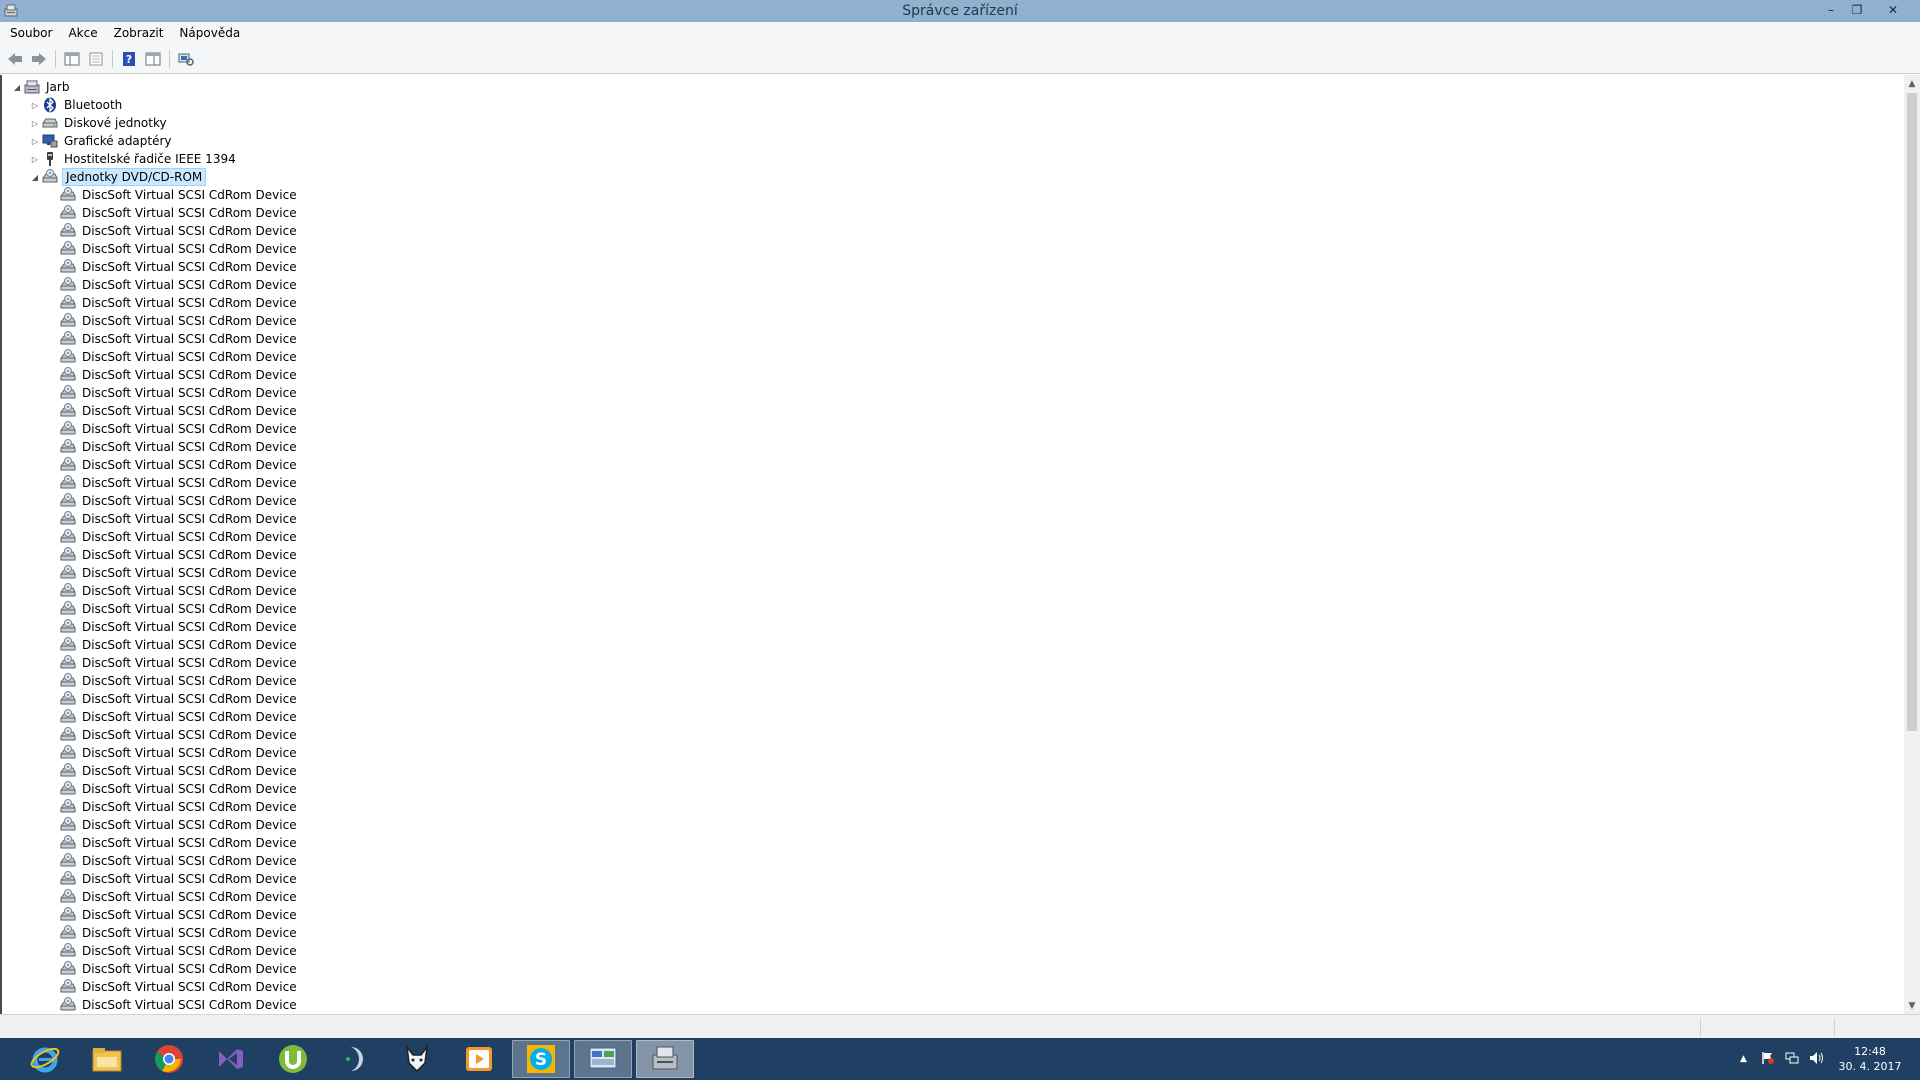 The height and width of the screenshot is (1080, 1920). I want to click on scroll-up-icon: ▲, so click(1912, 83).